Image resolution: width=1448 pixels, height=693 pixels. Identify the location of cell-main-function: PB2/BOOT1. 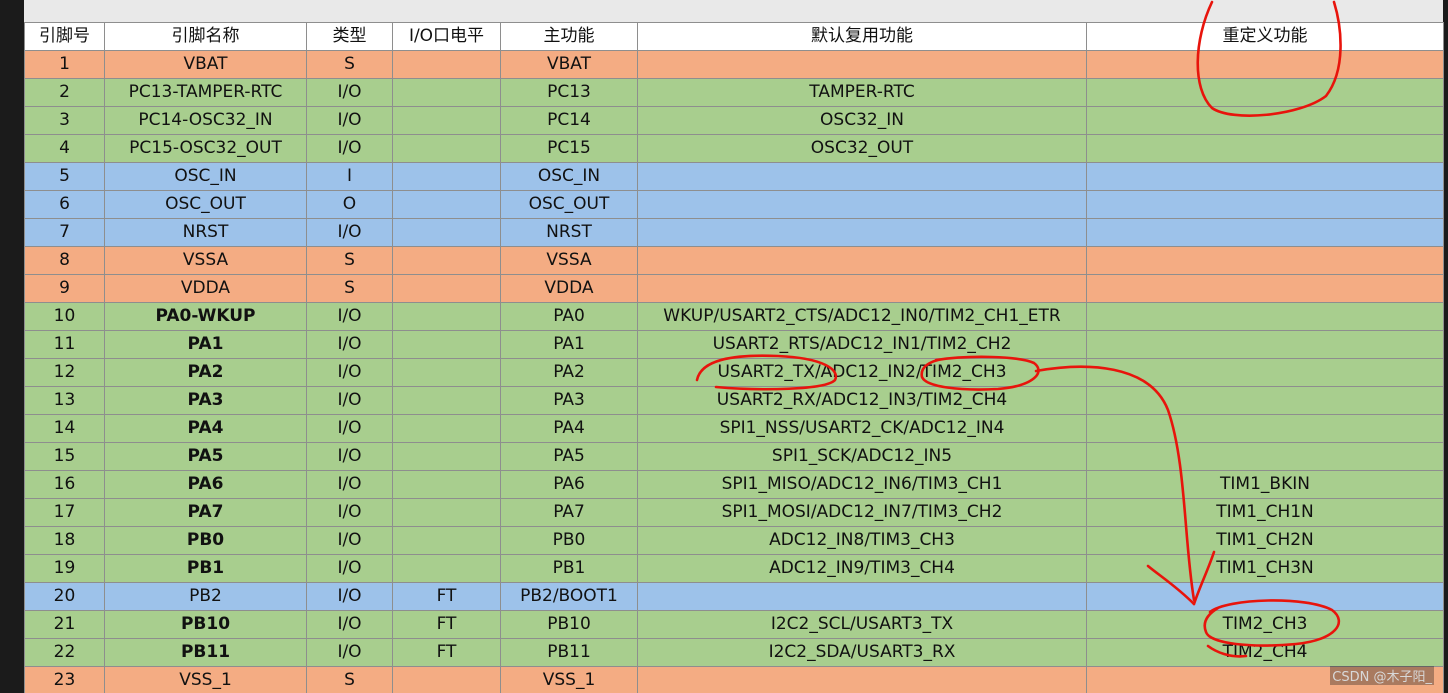
(569, 596).